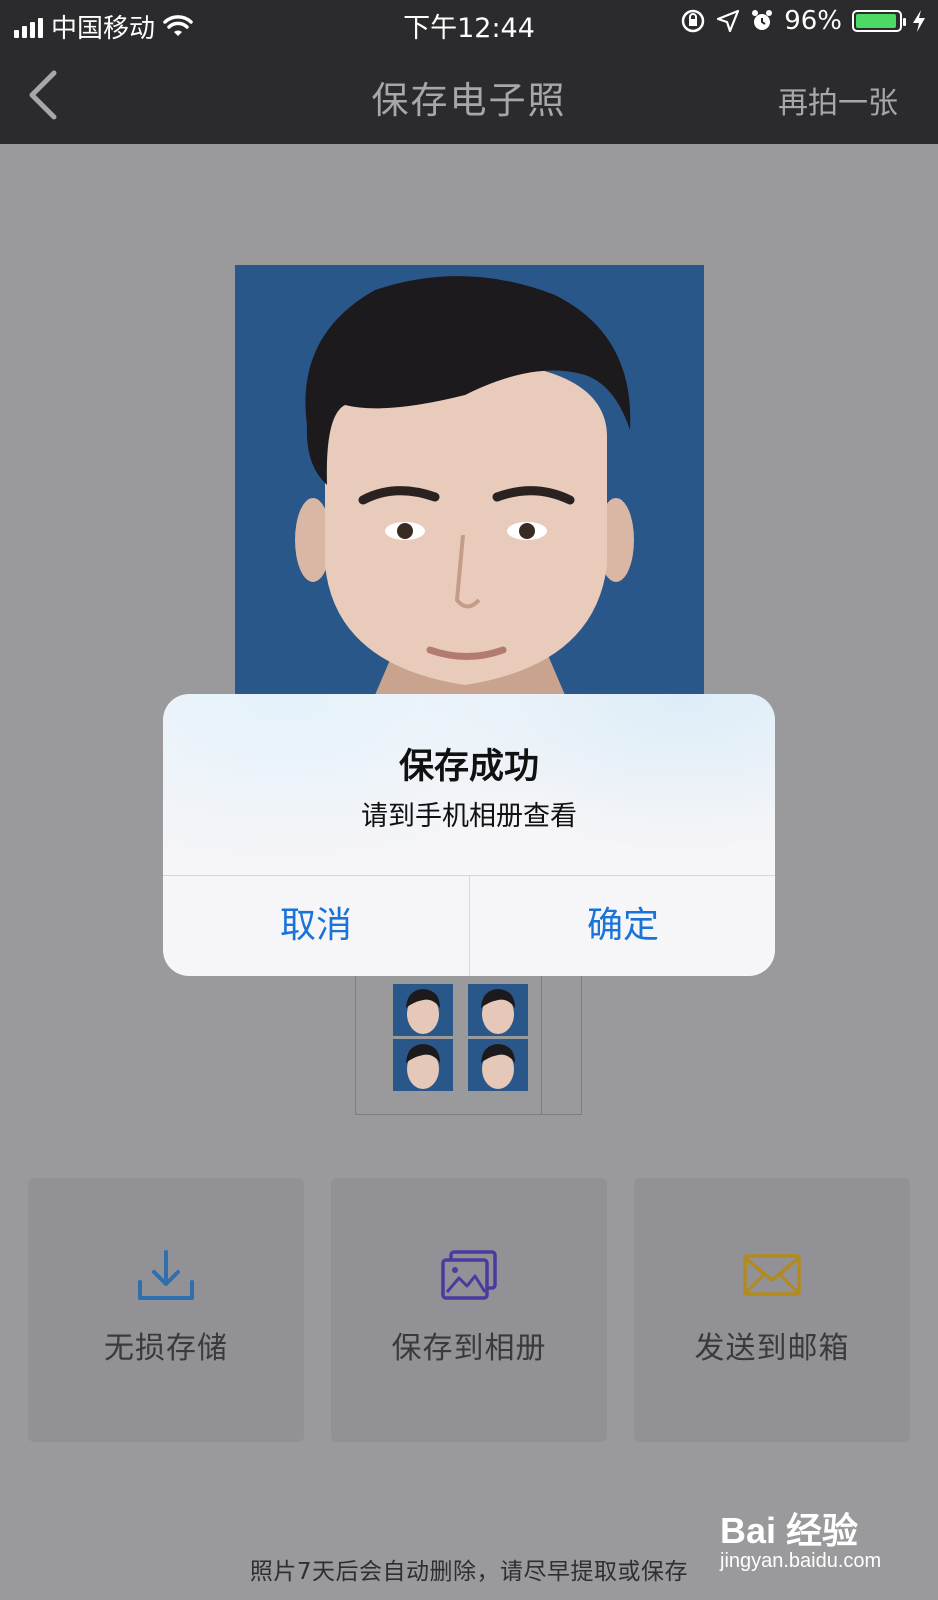 The width and height of the screenshot is (938, 1600). Describe the element at coordinates (469, 1276) in the screenshot. I see `gallery-icon` at that location.